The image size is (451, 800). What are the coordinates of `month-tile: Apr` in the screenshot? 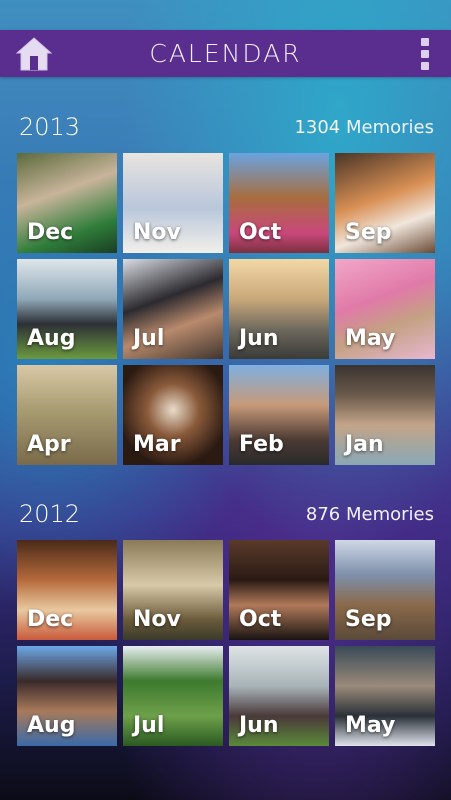 It's located at (67, 415).